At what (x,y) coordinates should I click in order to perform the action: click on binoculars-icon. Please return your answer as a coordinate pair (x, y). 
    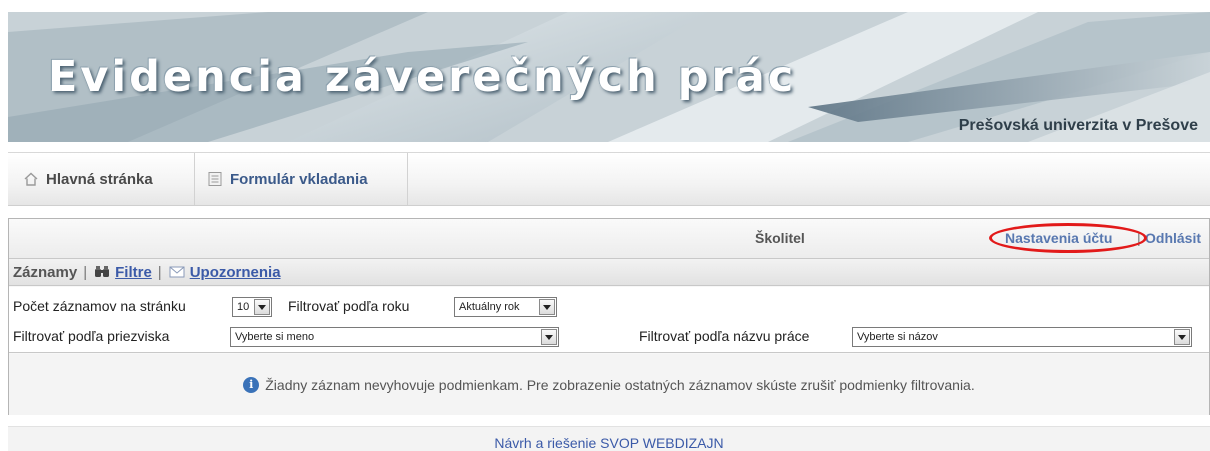
    Looking at the image, I should click on (102, 272).